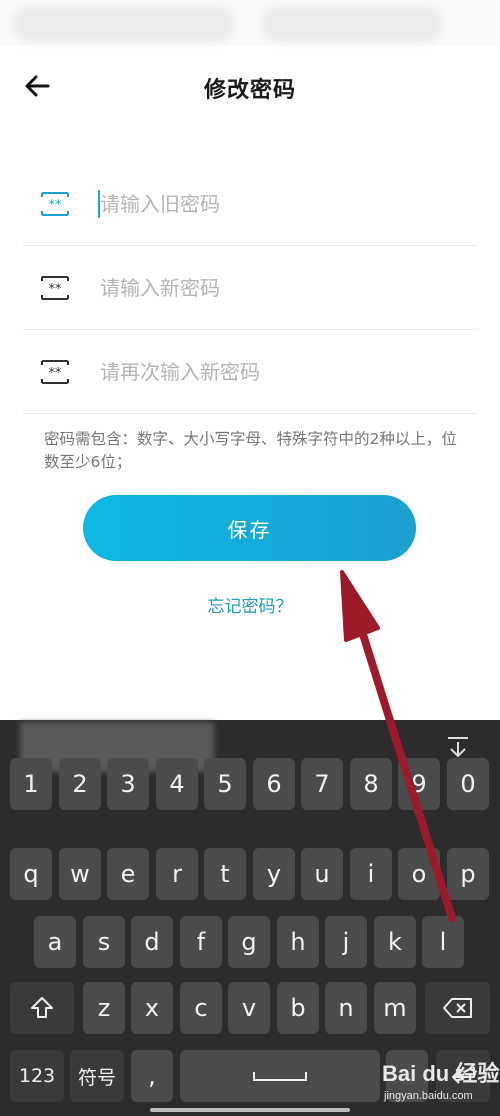 This screenshot has width=500, height=1116. What do you see at coordinates (280, 372) in the screenshot?
I see `confirm-password-input` at bounding box center [280, 372].